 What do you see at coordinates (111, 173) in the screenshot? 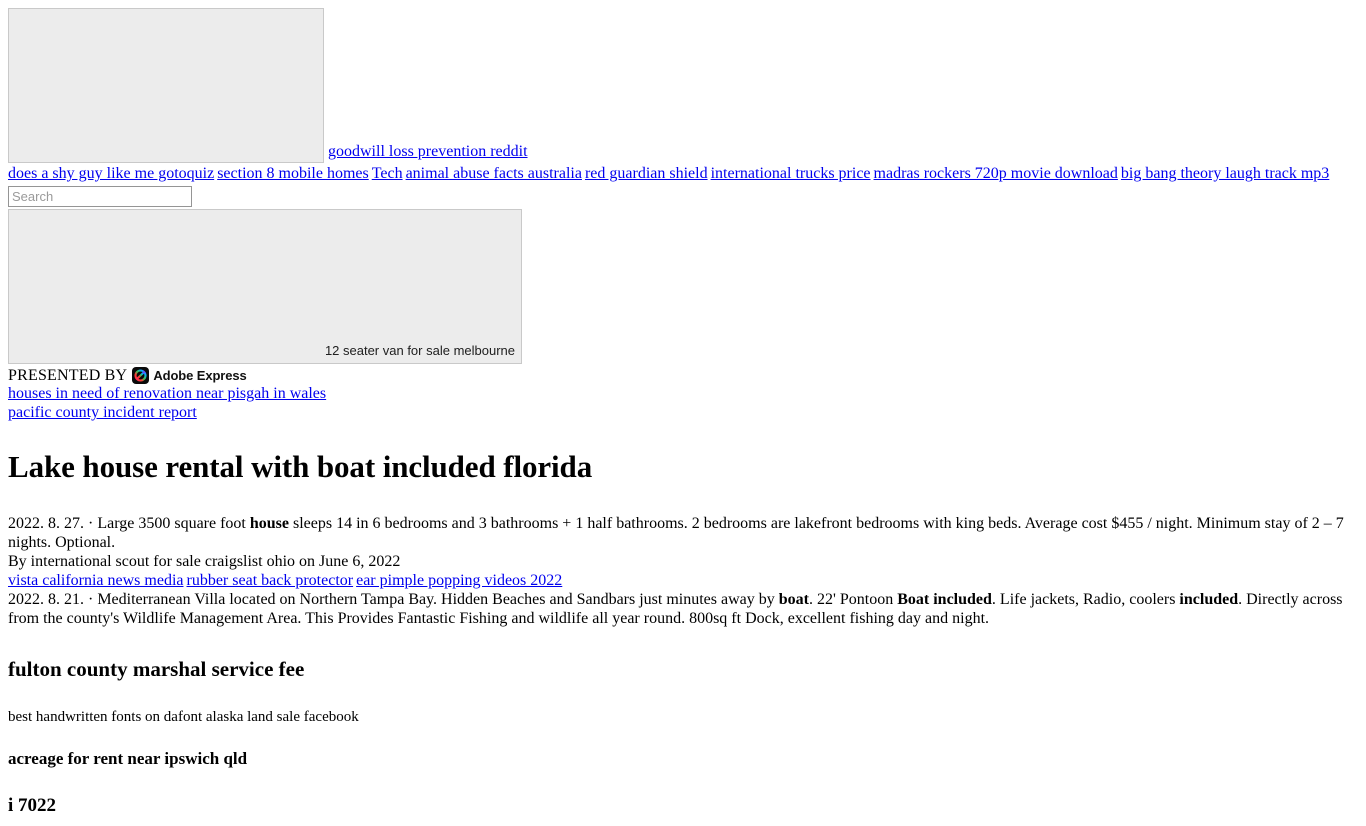
I see `nav-link-0: does a shy guy like me gotoquiz` at bounding box center [111, 173].